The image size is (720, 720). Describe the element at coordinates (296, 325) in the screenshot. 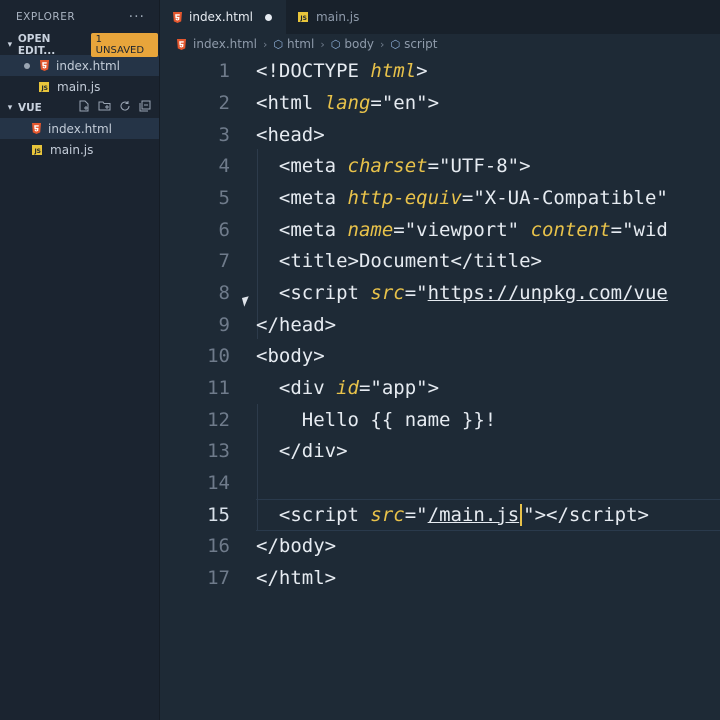

I see `line-content: </head>` at that location.